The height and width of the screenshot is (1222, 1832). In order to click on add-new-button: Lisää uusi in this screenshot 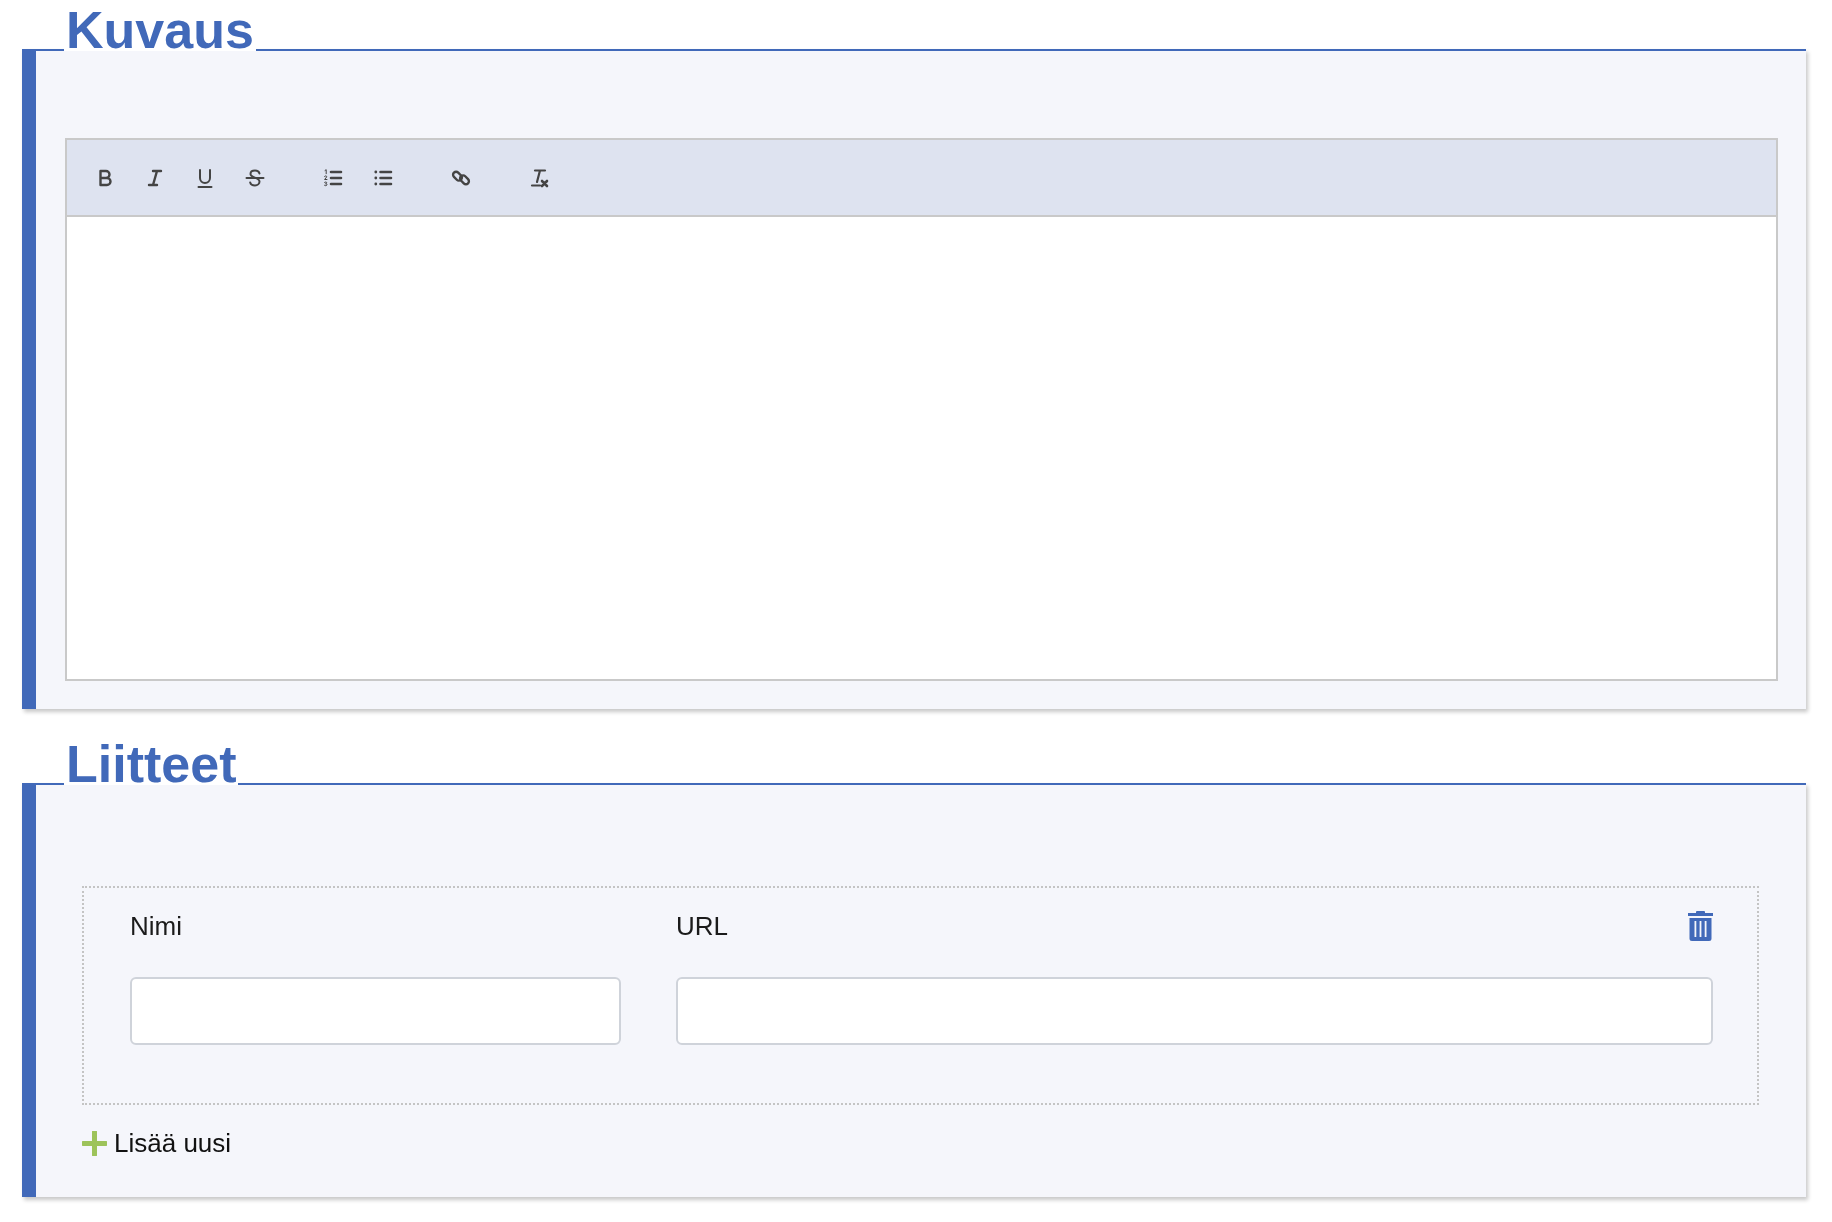, I will do `click(157, 1143)`.